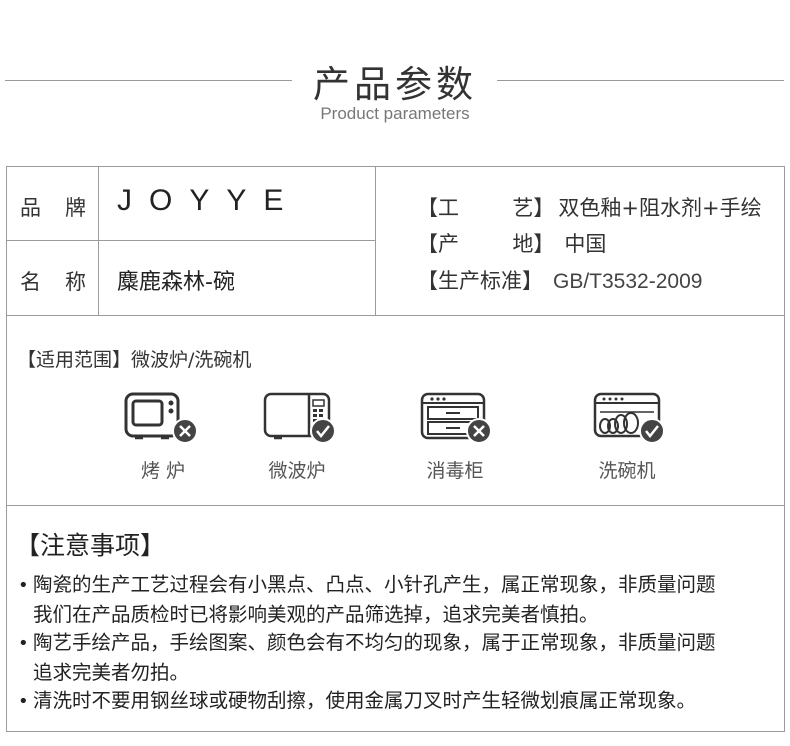 Image resolution: width=790 pixels, height=746 pixels. Describe the element at coordinates (299, 418) in the screenshot. I see `microwave-icon` at that location.